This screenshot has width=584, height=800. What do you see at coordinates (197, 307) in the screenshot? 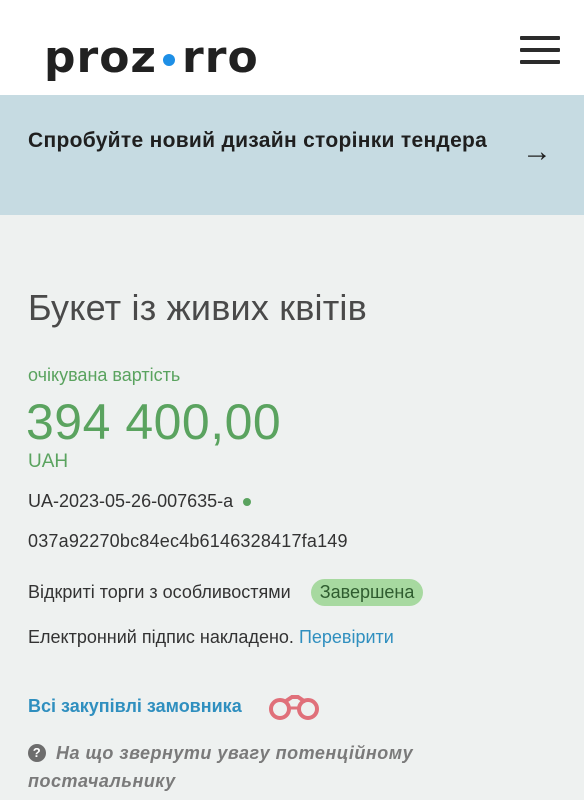
I see `tender-title: Букет із живих квітів` at bounding box center [197, 307].